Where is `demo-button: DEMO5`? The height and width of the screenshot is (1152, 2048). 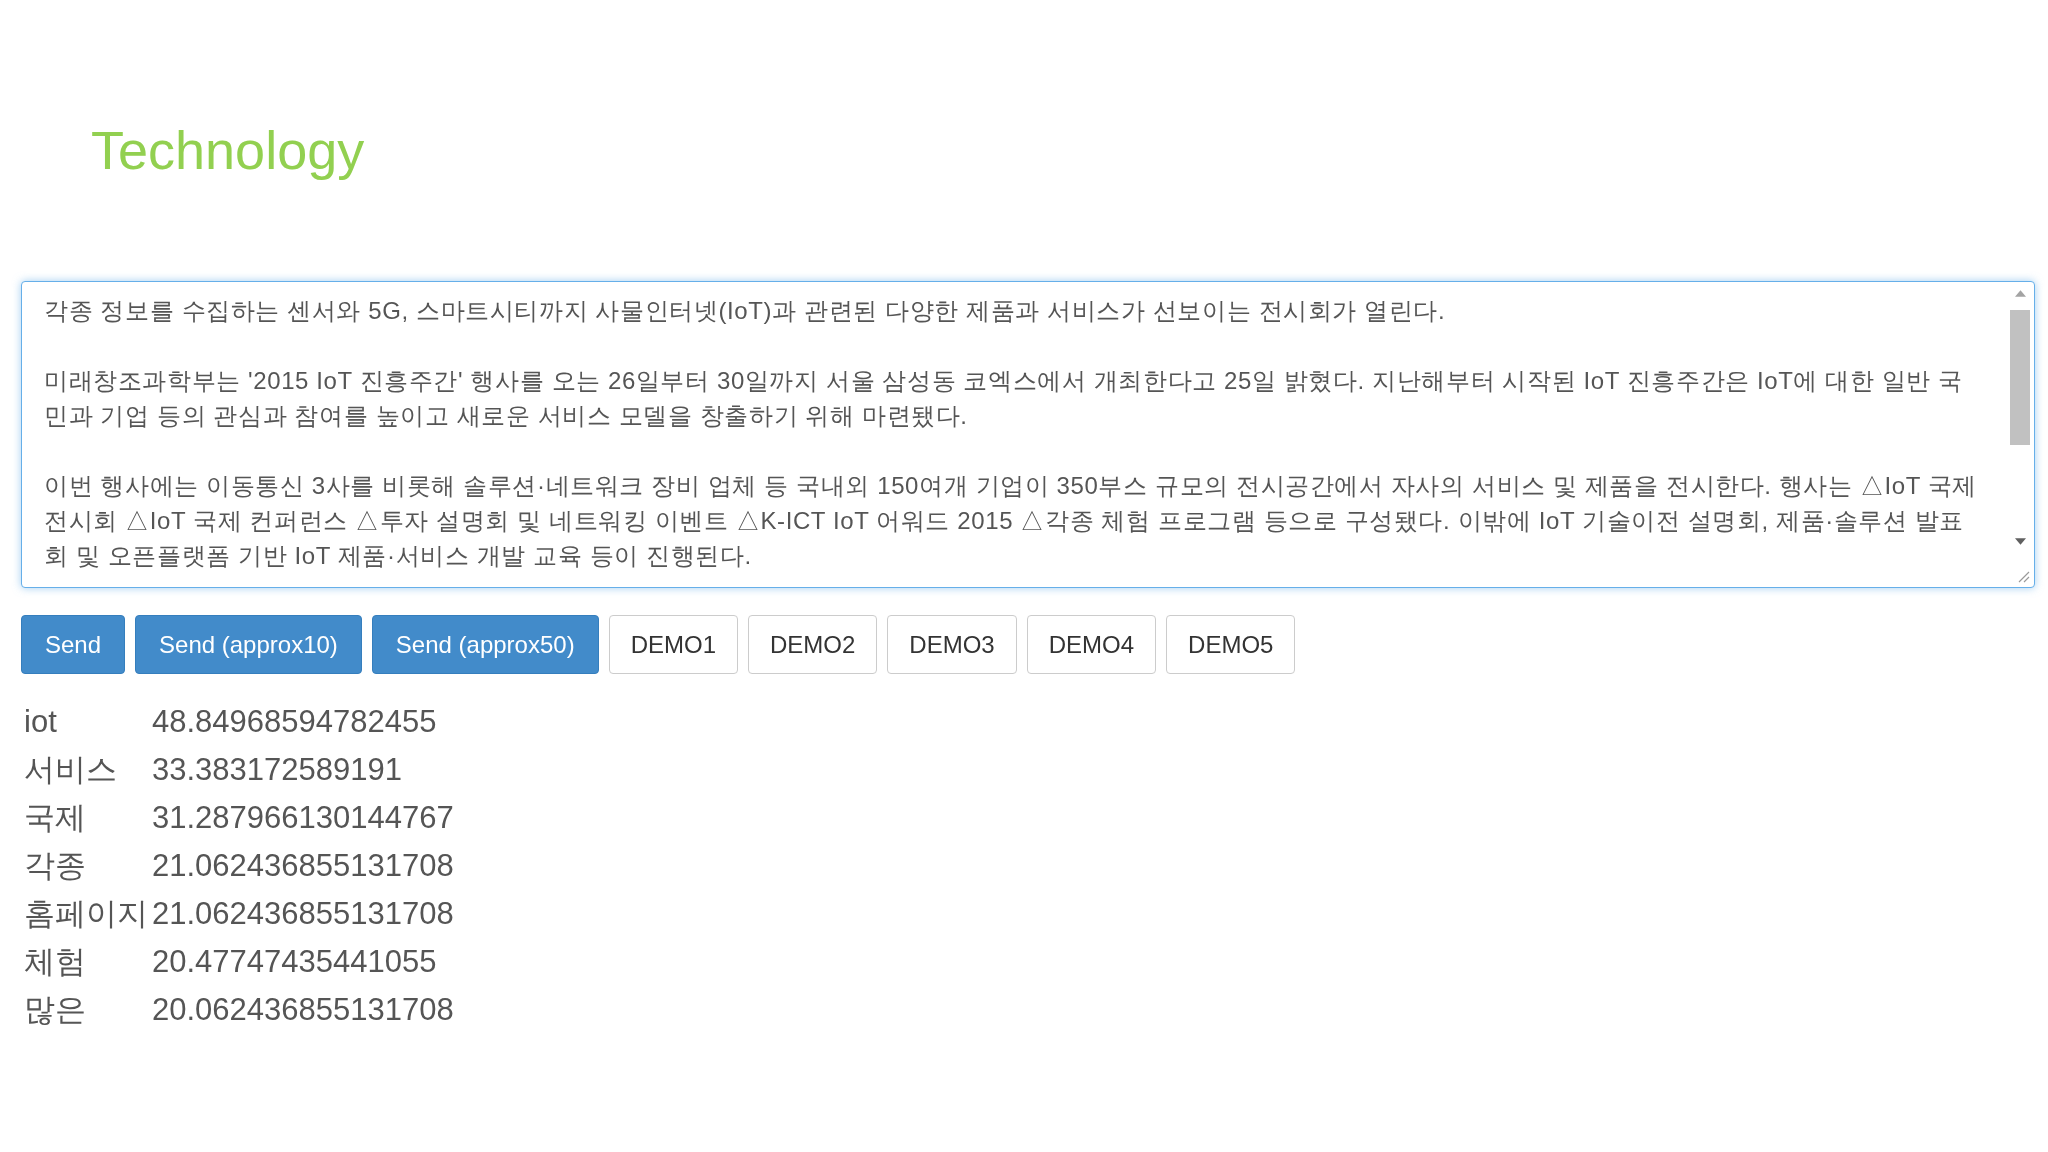
demo-button: DEMO5 is located at coordinates (1231, 644).